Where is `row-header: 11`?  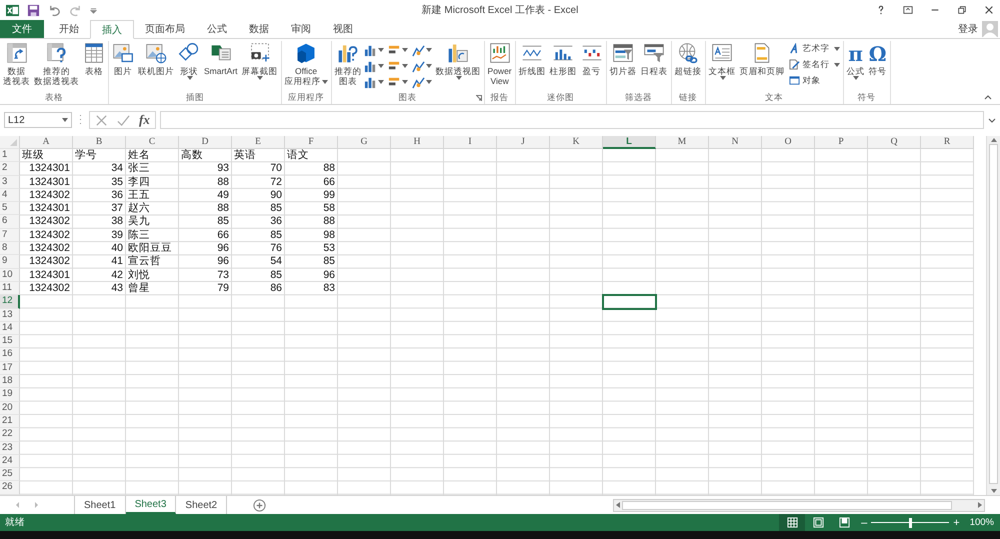
row-header: 11 is located at coordinates (10, 289).